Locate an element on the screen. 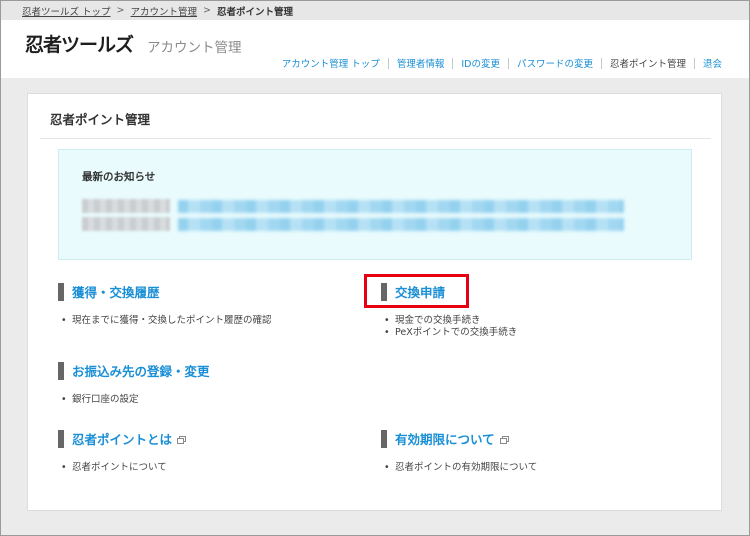 The height and width of the screenshot is (536, 750). about-list: 忍者ポイントについて is located at coordinates (122, 468).